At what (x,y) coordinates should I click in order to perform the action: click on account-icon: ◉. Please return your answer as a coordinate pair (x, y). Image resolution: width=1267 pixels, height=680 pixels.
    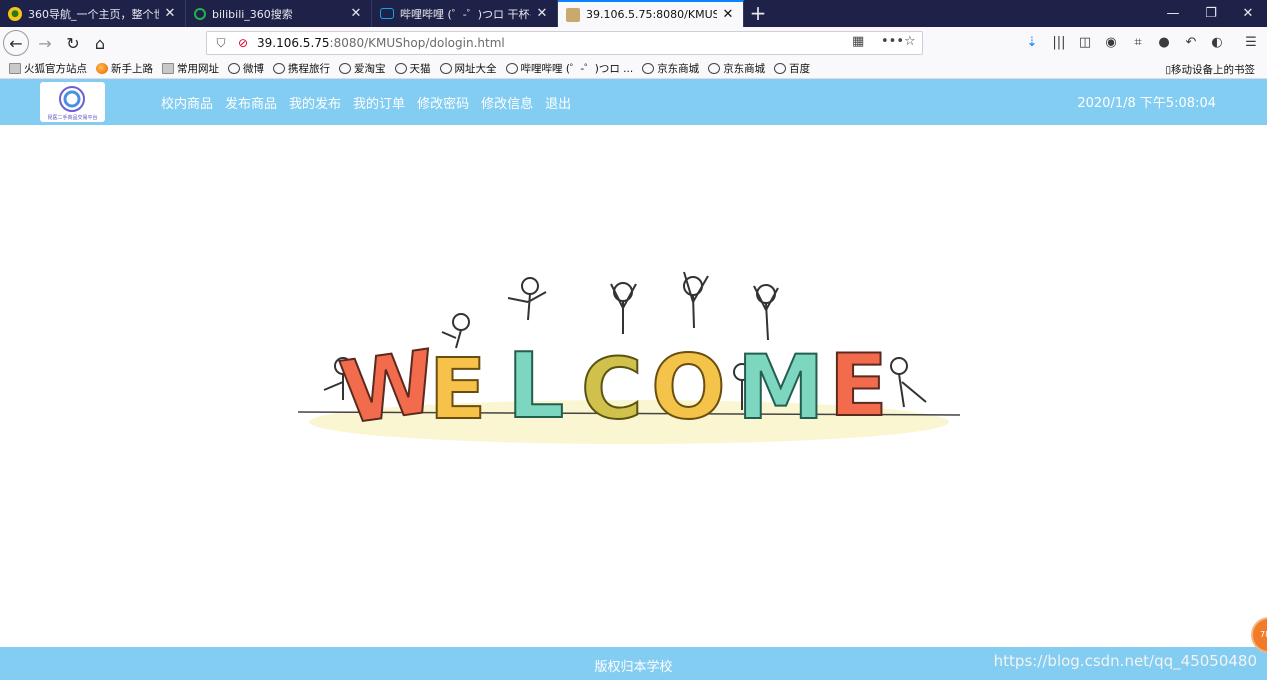
    Looking at the image, I should click on (1111, 43).